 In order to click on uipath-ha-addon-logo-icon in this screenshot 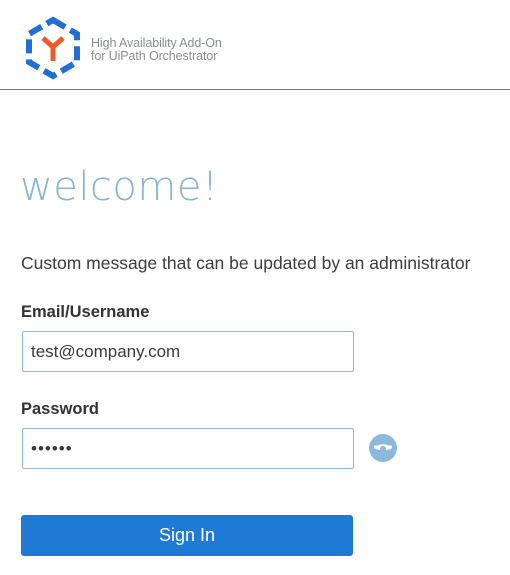, I will do `click(53, 48)`.